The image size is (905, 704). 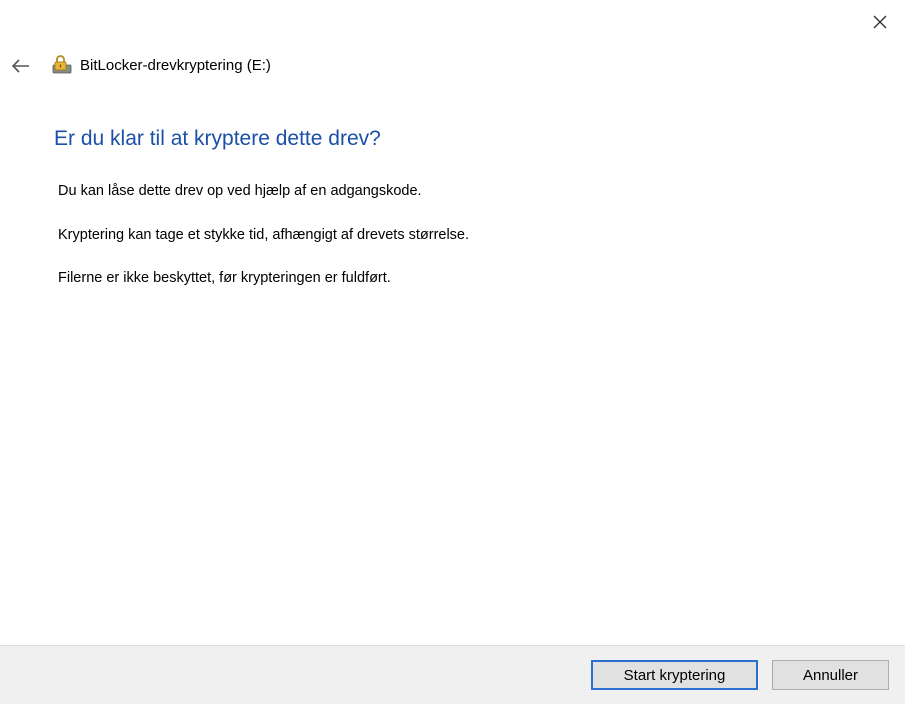 I want to click on page-heading: Er du klar til at kryptere dette drev?, so click(x=217, y=138).